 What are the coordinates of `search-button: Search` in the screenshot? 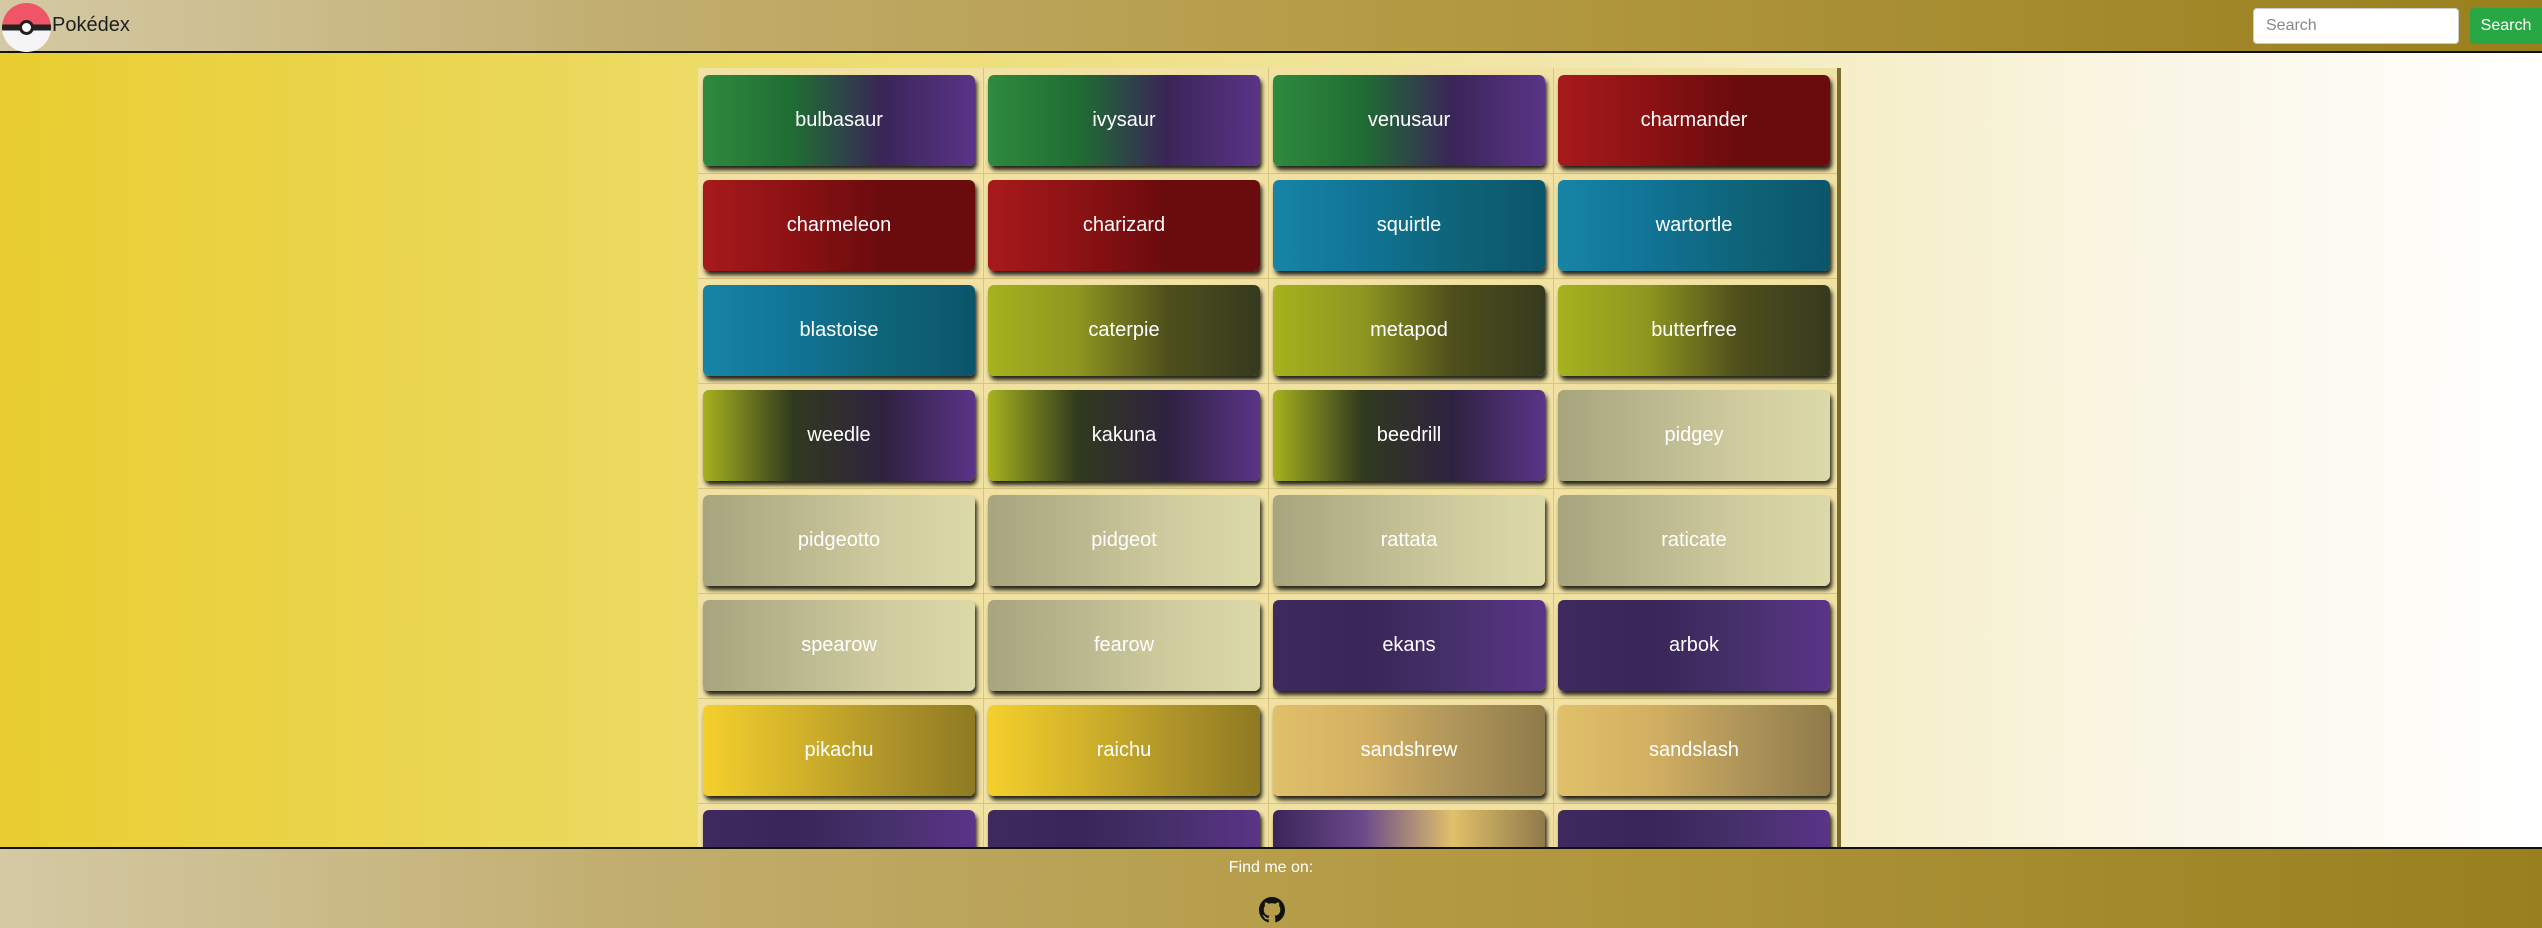 It's located at (2506, 26).